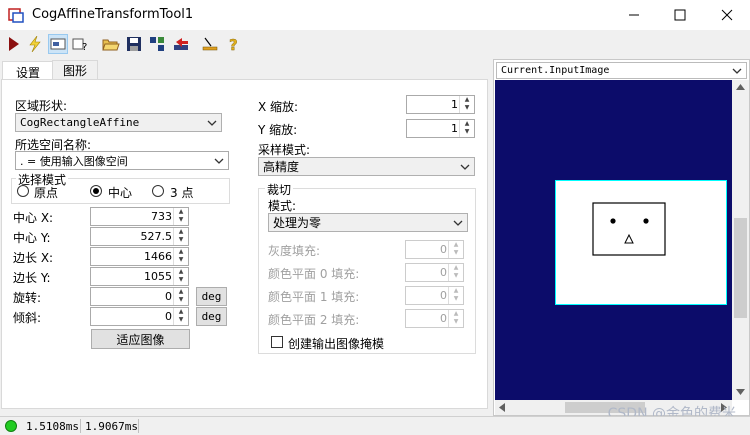 The image size is (750, 435). Describe the element at coordinates (375, 15) in the screenshot. I see `title-bar: CogAffineTransformTool1` at that location.